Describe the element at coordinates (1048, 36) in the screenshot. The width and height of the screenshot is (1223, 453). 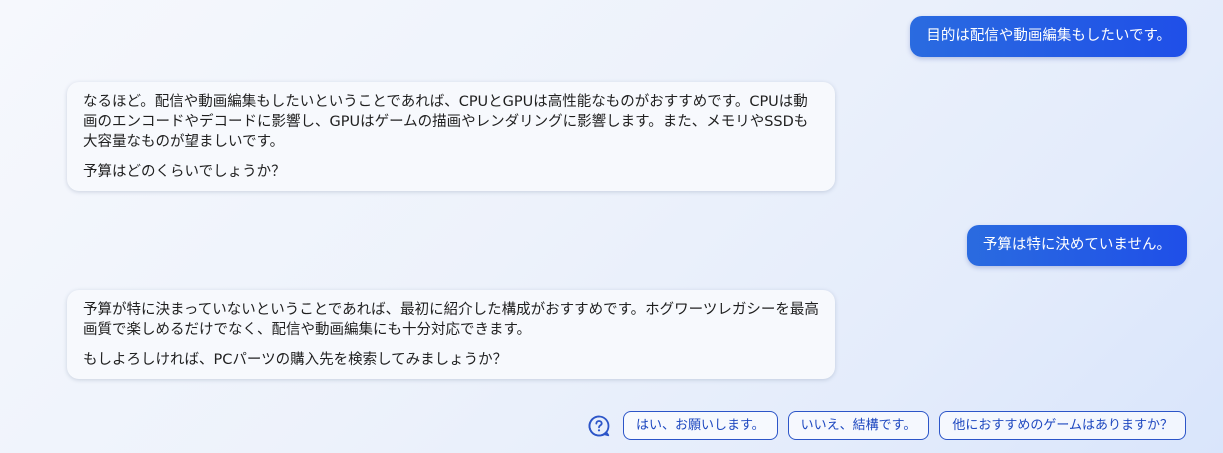
I see `user-message: 目的は配信や動画編集もしたいです。` at that location.